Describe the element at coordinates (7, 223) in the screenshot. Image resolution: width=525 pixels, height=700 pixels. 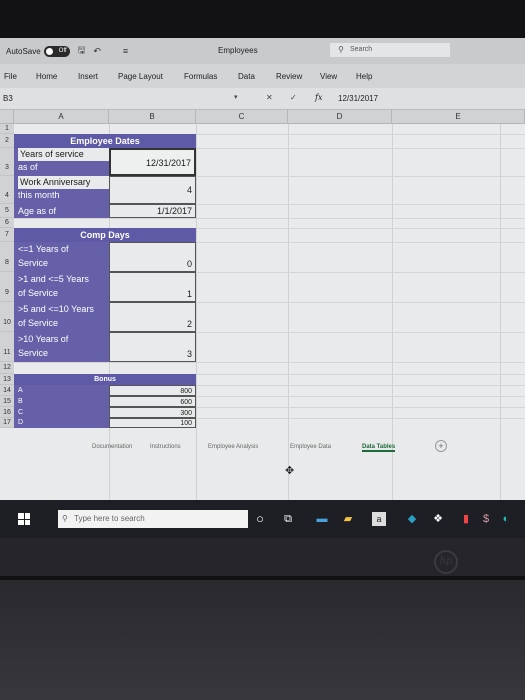
I see `row-header-6: 6` at that location.